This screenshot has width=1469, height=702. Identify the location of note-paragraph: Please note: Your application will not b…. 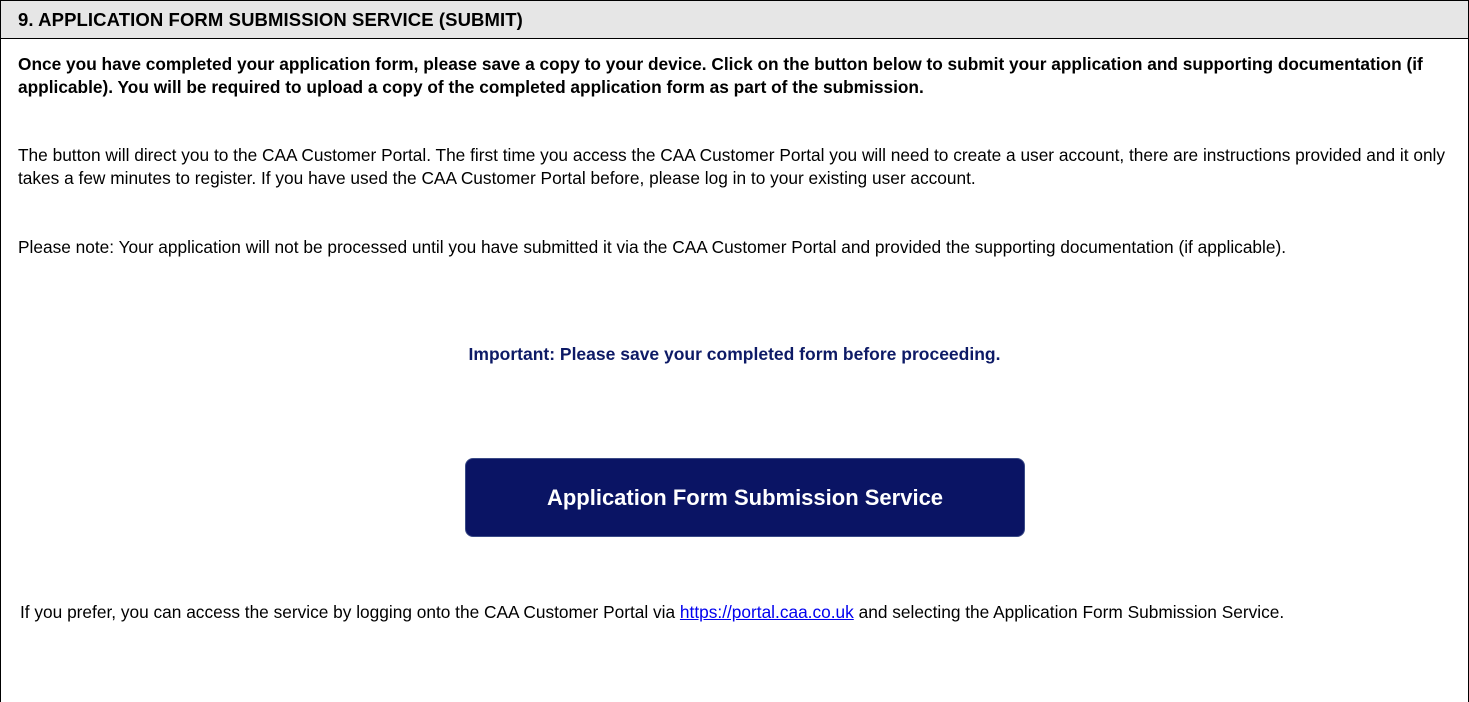
(652, 247).